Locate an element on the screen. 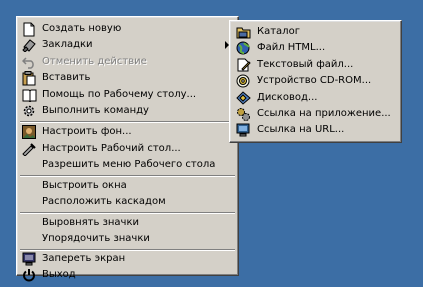 The height and width of the screenshot is (287, 423). menu-item-logout: Выход is located at coordinates (127, 275).